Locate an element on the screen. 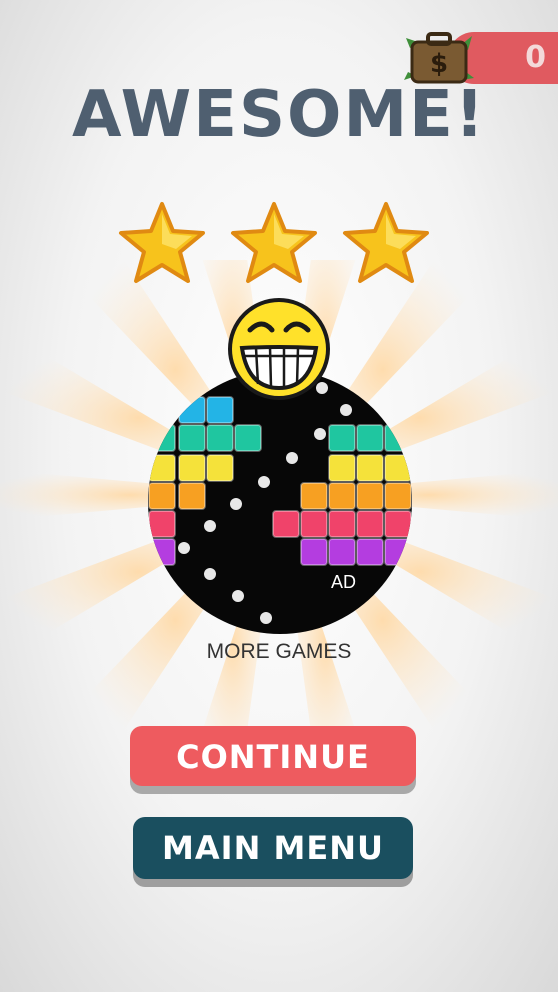 The width and height of the screenshot is (558, 992). main-menu-button: MAIN MENU is located at coordinates (273, 848).